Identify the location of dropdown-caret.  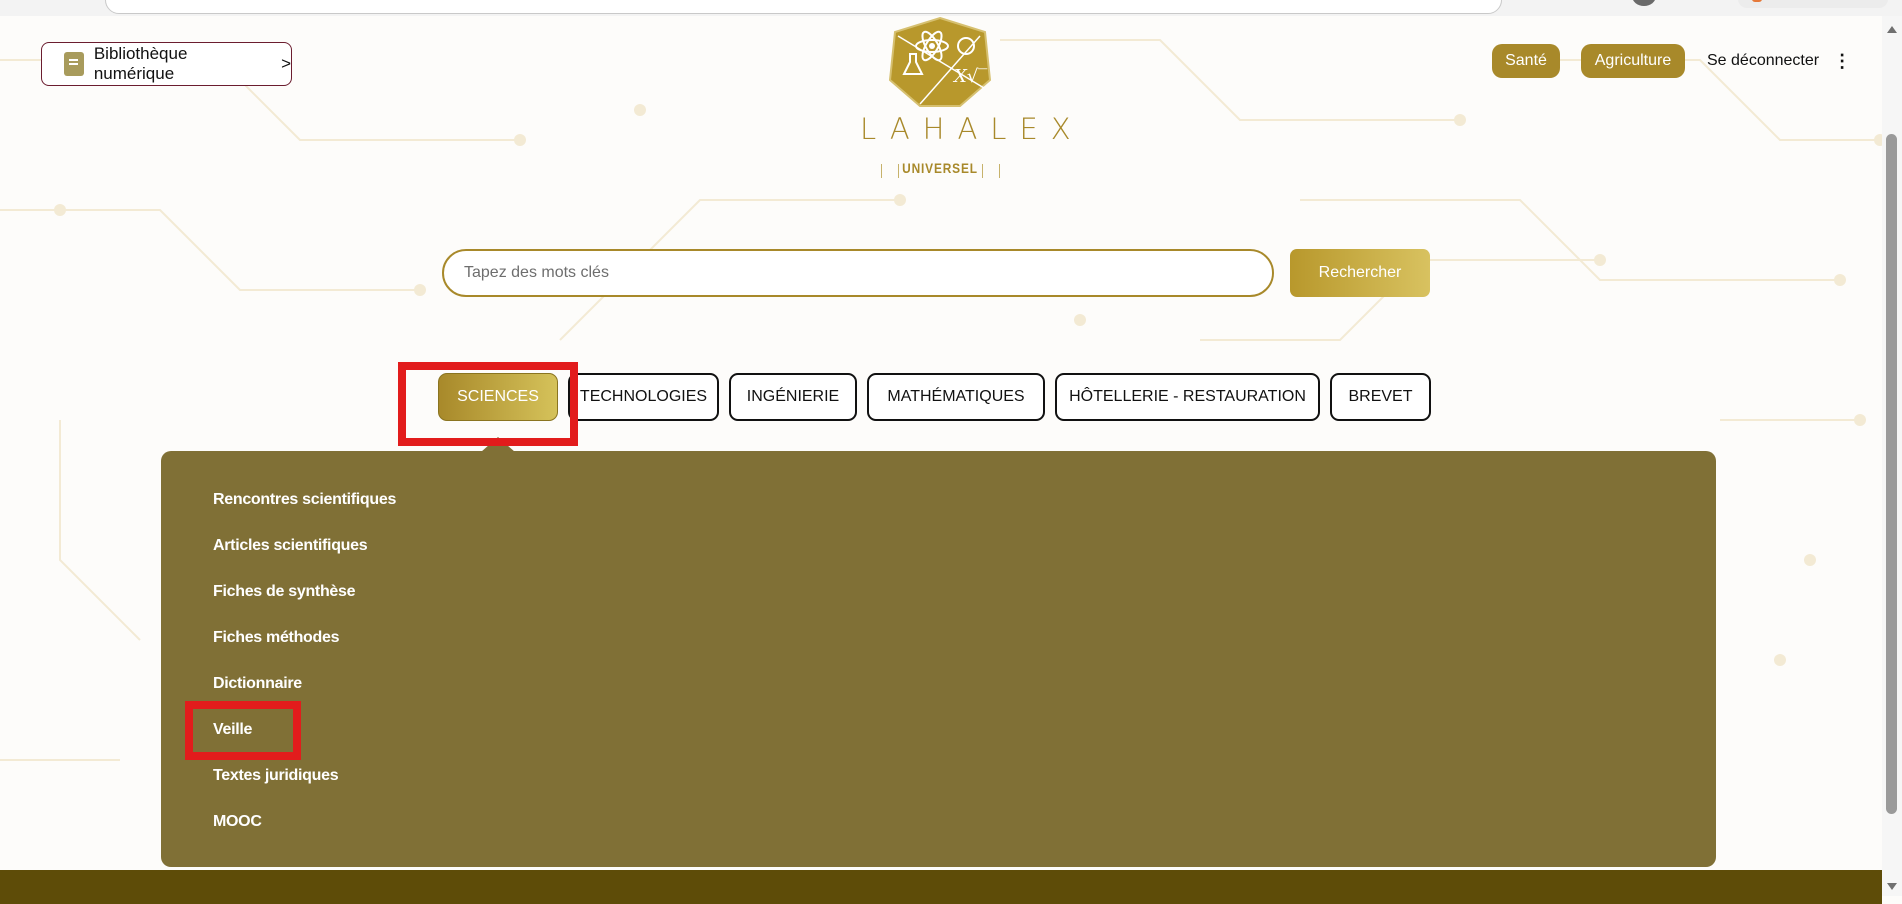
(498, 444).